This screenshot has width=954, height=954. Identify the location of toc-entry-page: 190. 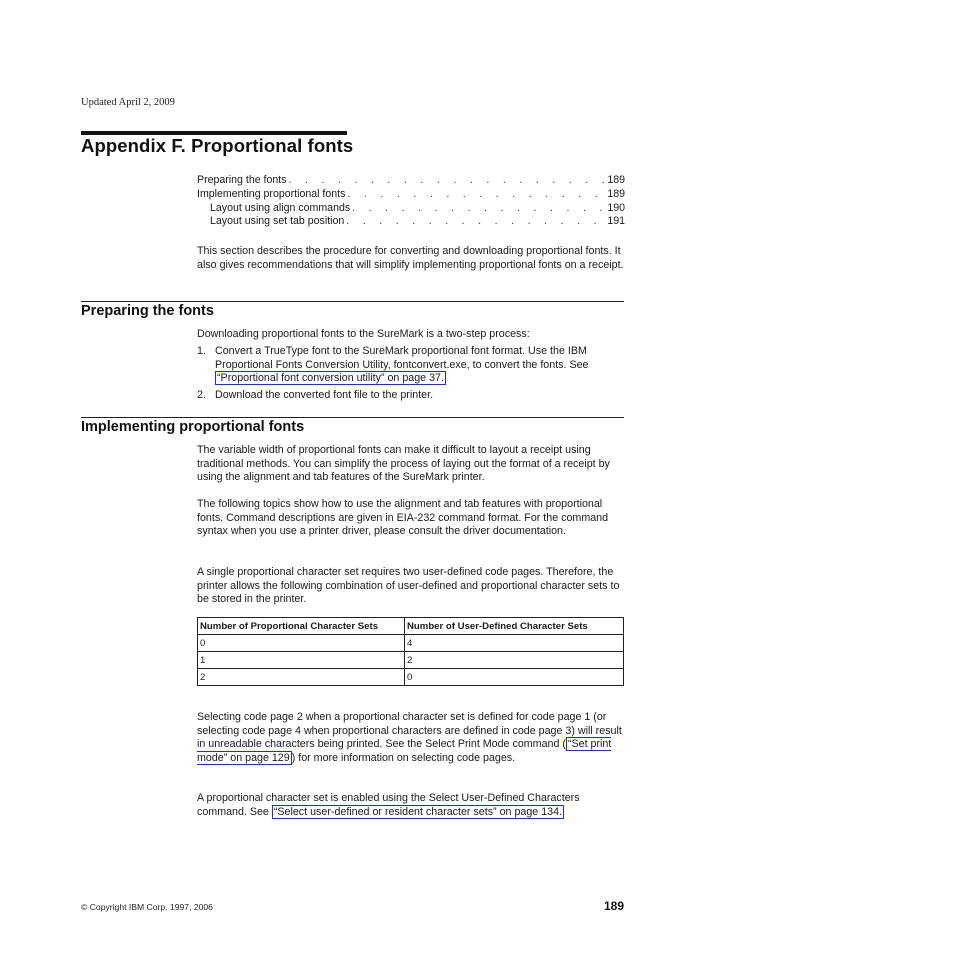
(614, 209).